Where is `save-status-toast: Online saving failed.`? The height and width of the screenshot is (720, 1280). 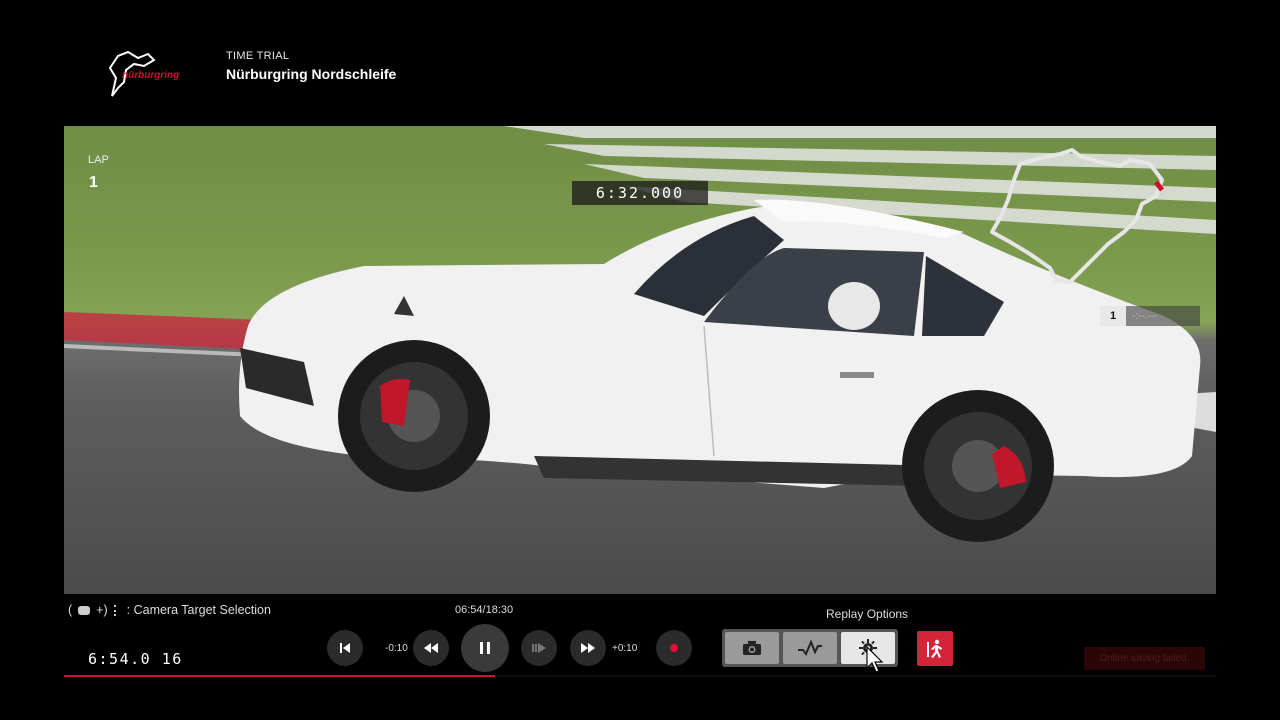 save-status-toast: Online saving failed. is located at coordinates (1144, 658).